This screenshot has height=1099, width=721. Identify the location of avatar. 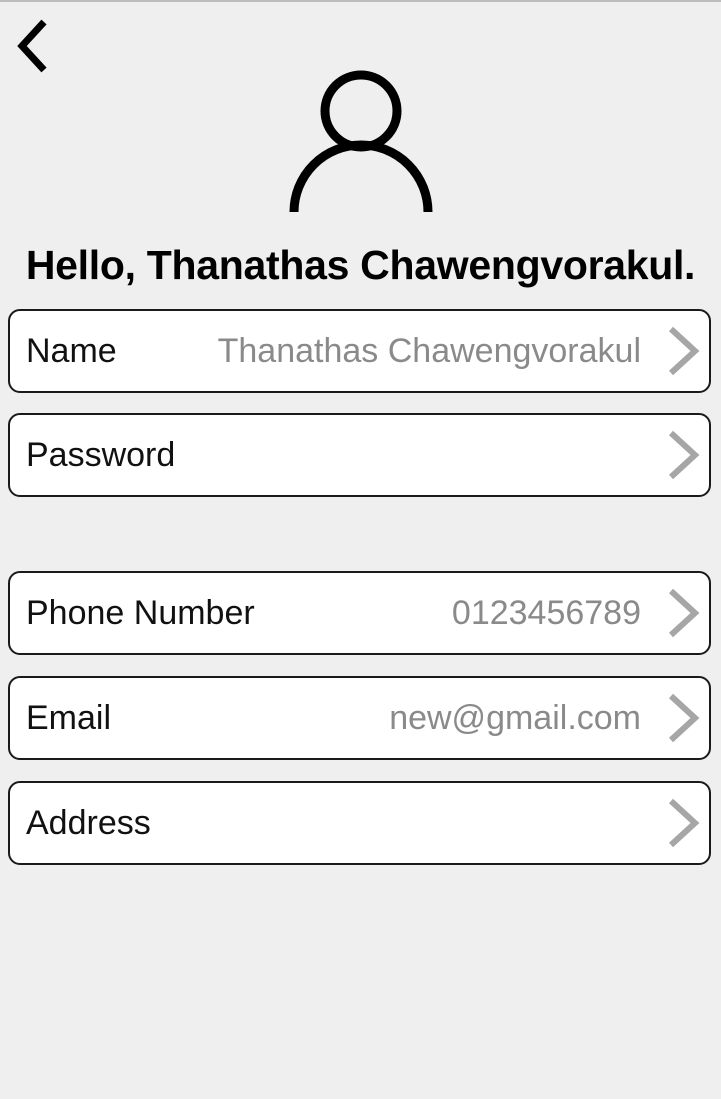
(361, 142).